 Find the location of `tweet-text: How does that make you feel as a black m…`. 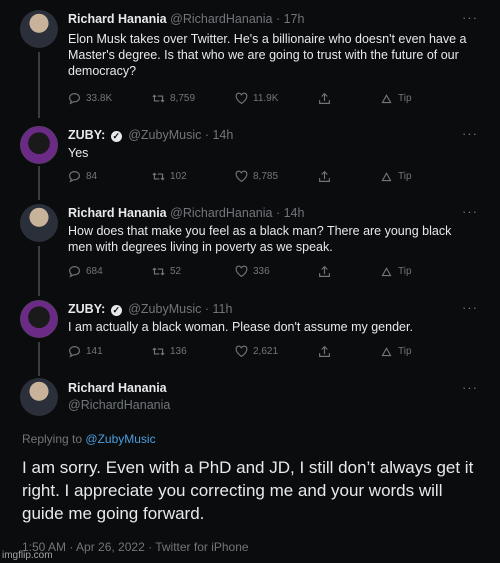

tweet-text: How does that make you feel as a black m… is located at coordinates (260, 239).